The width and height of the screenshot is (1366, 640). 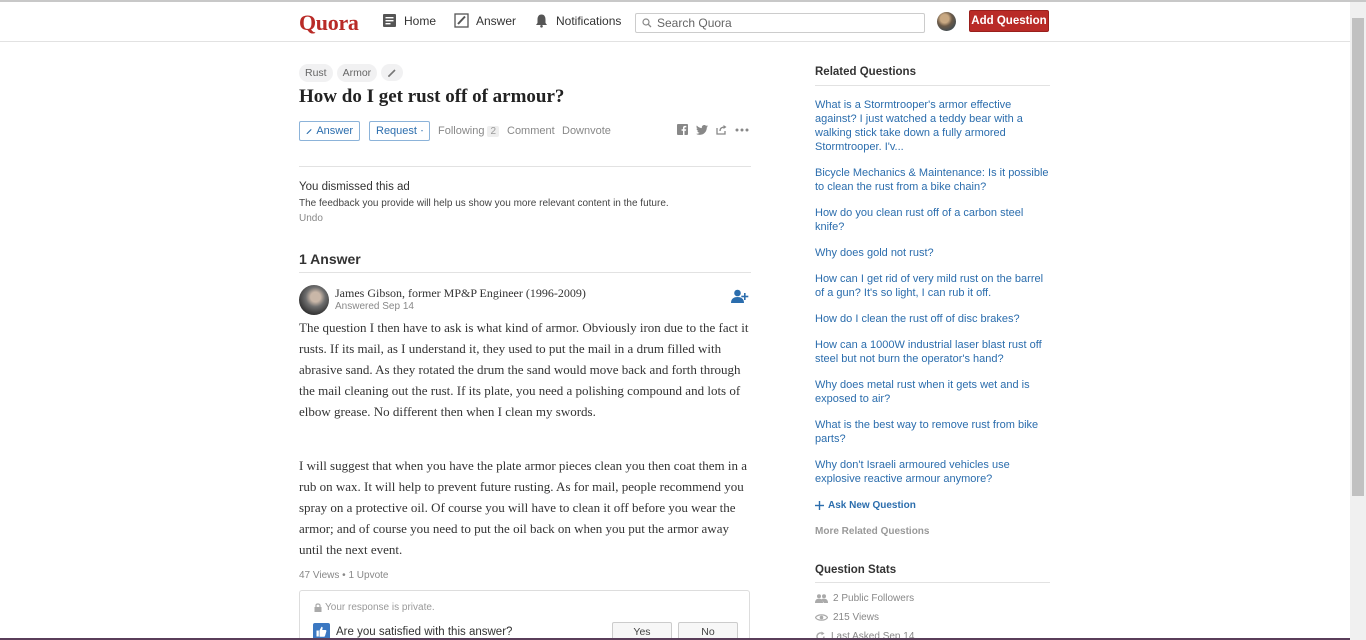 What do you see at coordinates (682, 129) in the screenshot?
I see `facebook-icon` at bounding box center [682, 129].